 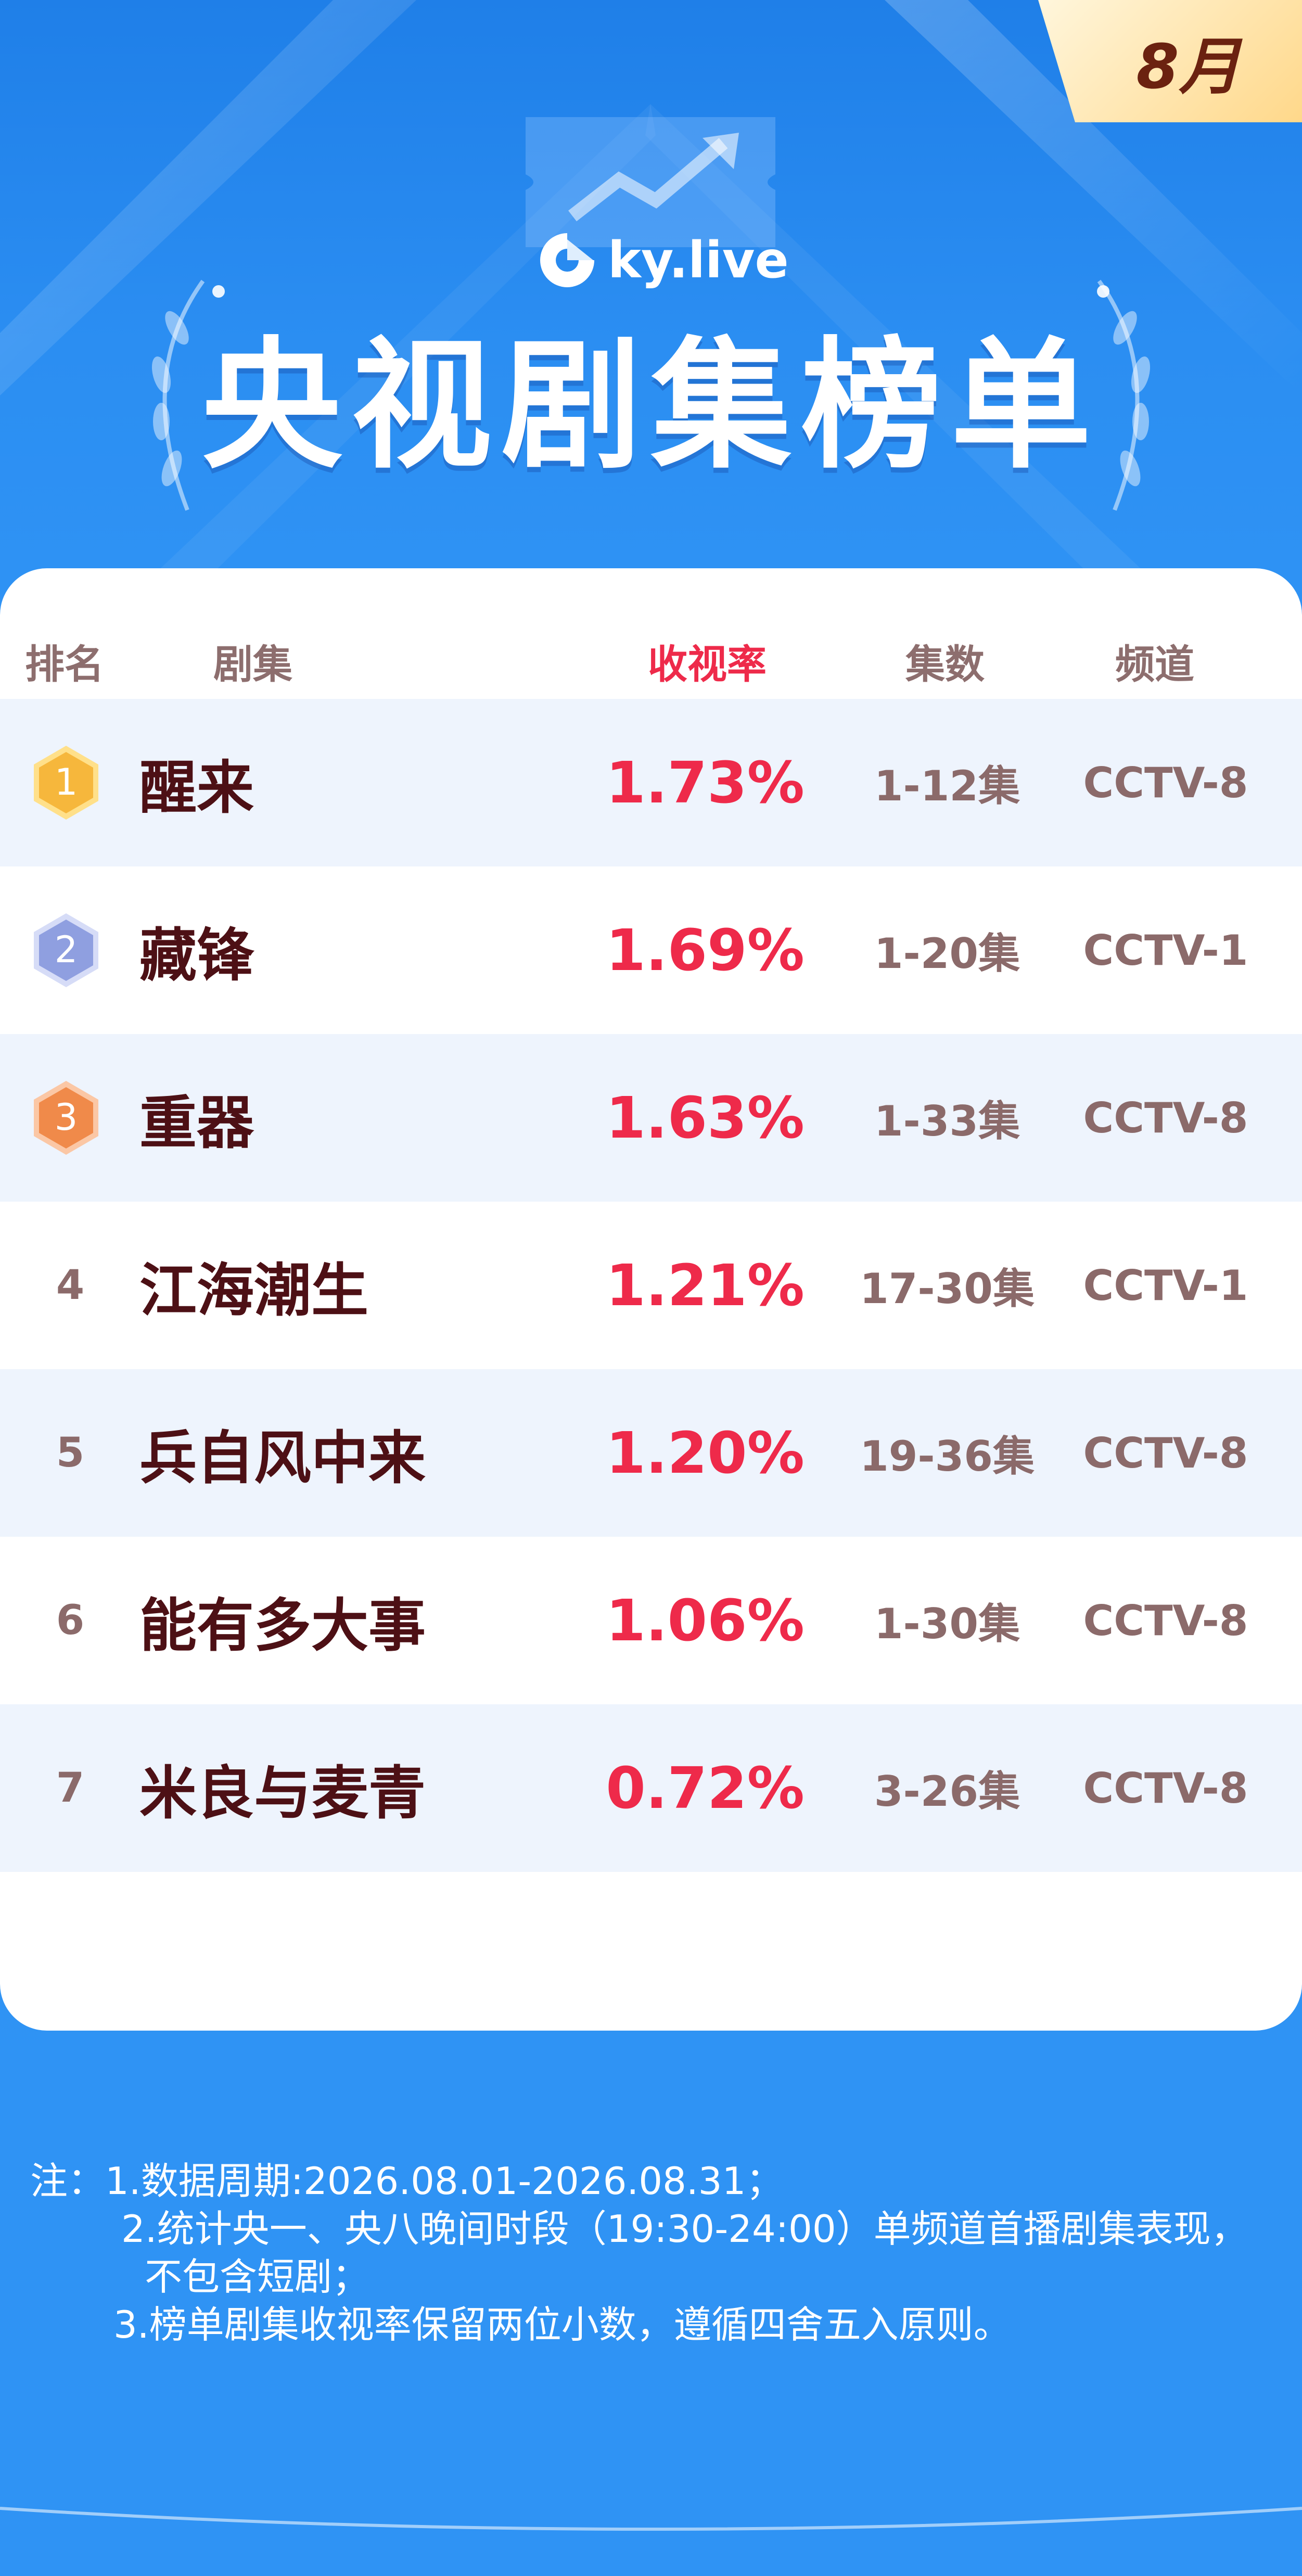 I want to click on table-row: 7 米良与麦青 0.72% 3-26集 CCTV-8, so click(x=651, y=1788).